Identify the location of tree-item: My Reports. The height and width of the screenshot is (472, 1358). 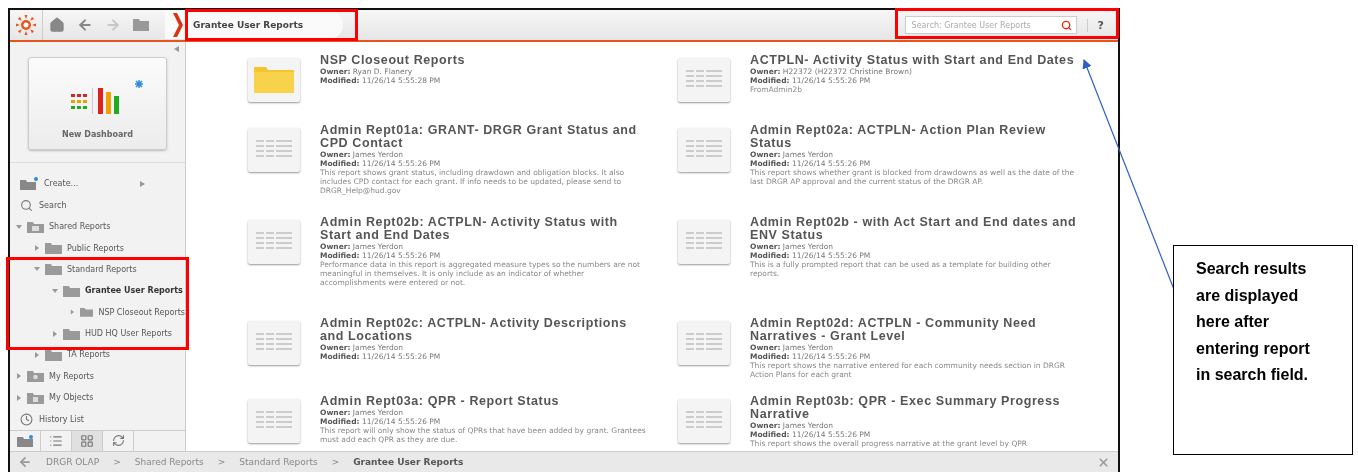
(97, 376).